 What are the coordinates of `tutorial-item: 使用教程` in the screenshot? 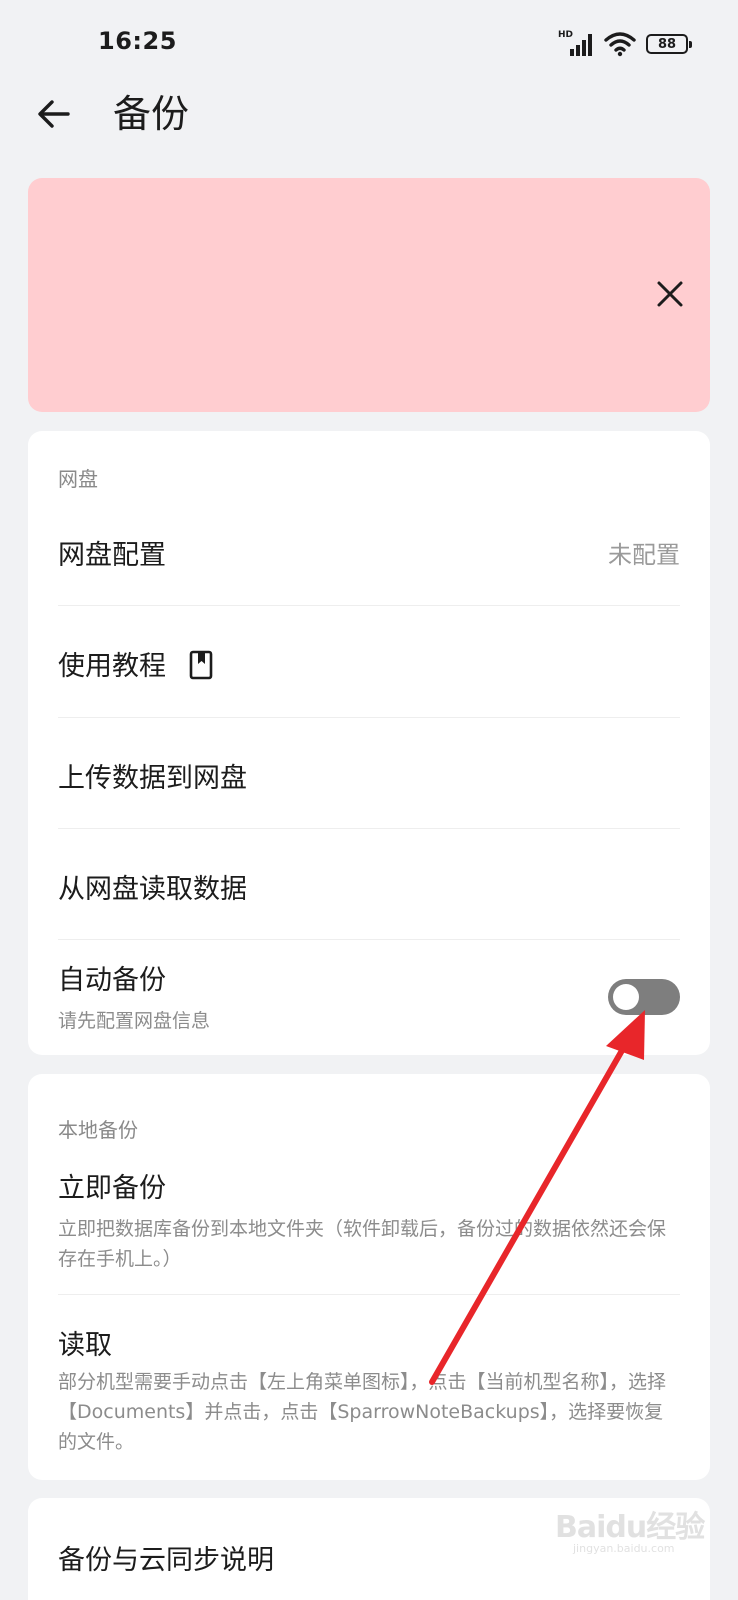 It's located at (369, 661).